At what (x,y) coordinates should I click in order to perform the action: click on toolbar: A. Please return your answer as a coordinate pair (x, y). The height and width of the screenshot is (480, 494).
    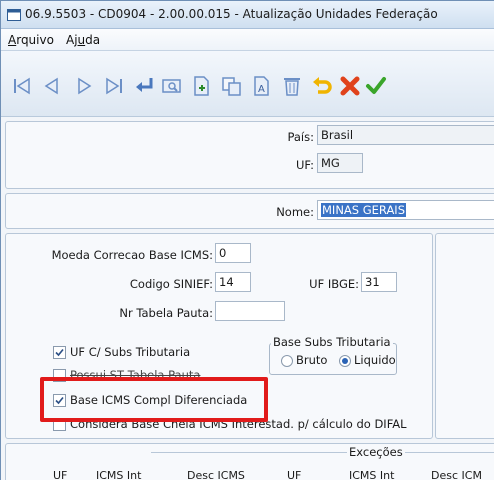
    Looking at the image, I should click on (247, 84).